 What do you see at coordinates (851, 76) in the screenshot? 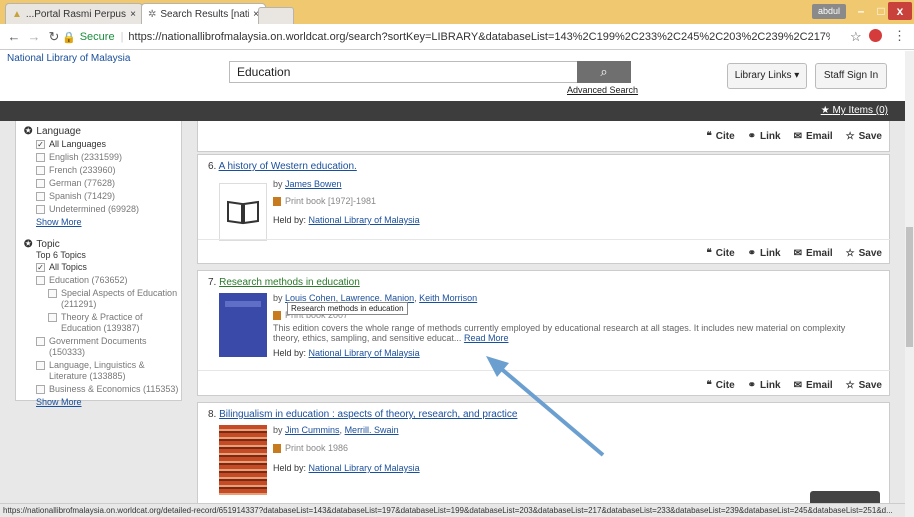
I see `staff-sign-in-button: Staff Sign In` at bounding box center [851, 76].